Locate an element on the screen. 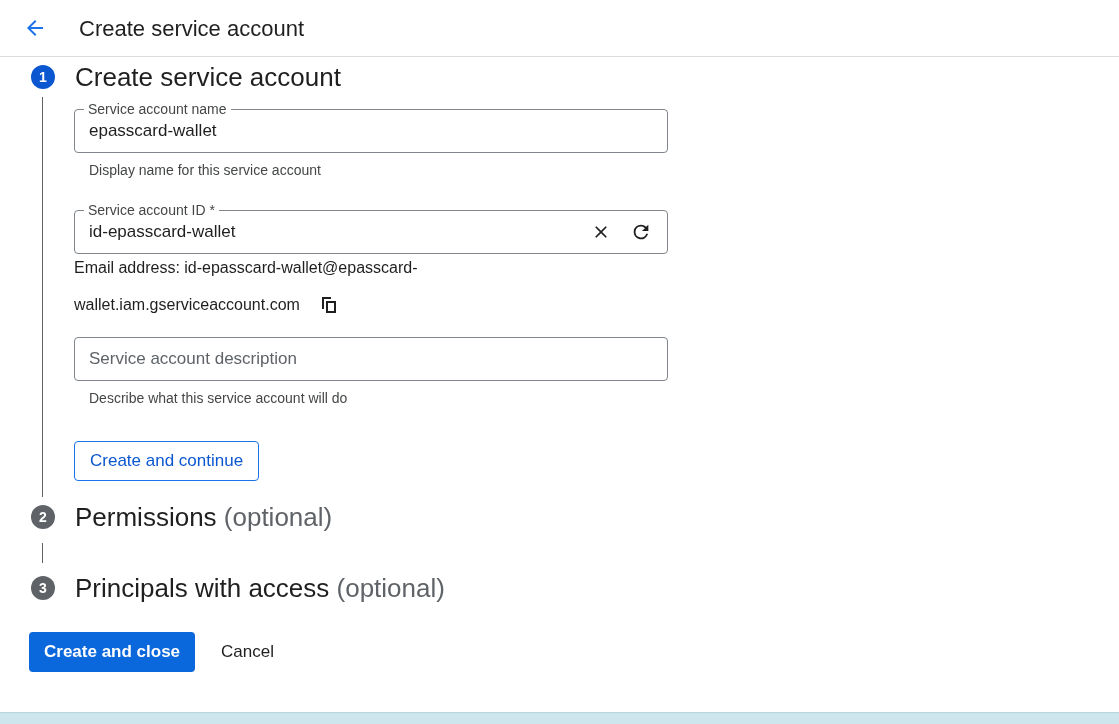 The image size is (1119, 724). step-title: Principals with access (optional) is located at coordinates (260, 588).